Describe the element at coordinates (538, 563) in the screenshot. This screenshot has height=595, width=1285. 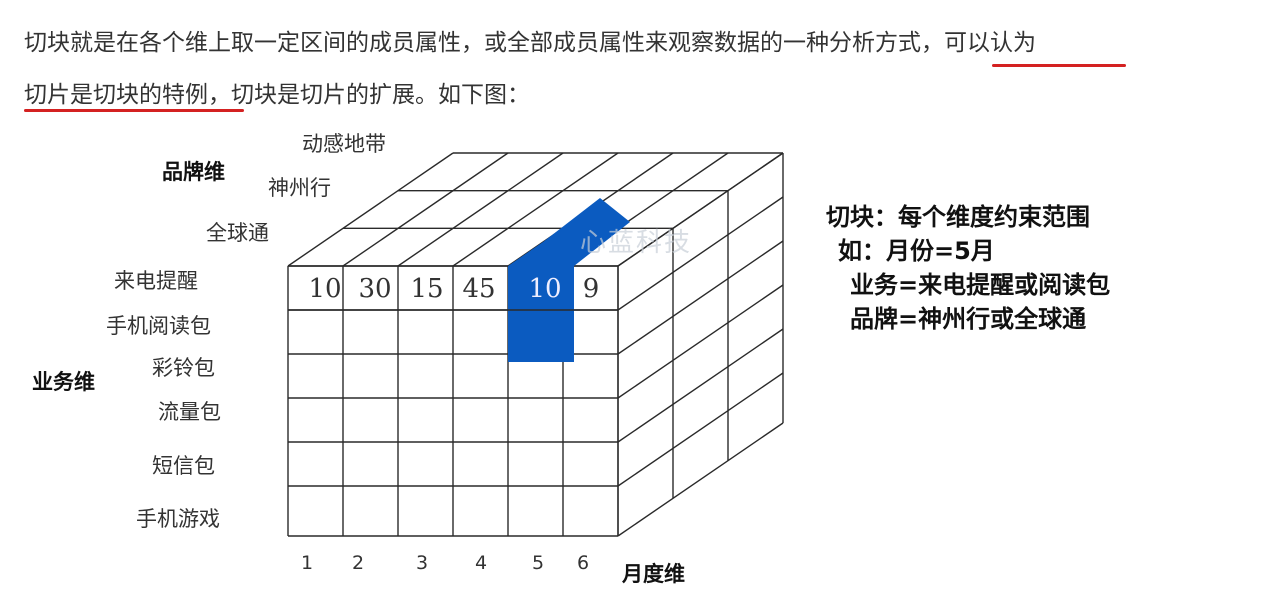
I see `month-tick: 5` at that location.